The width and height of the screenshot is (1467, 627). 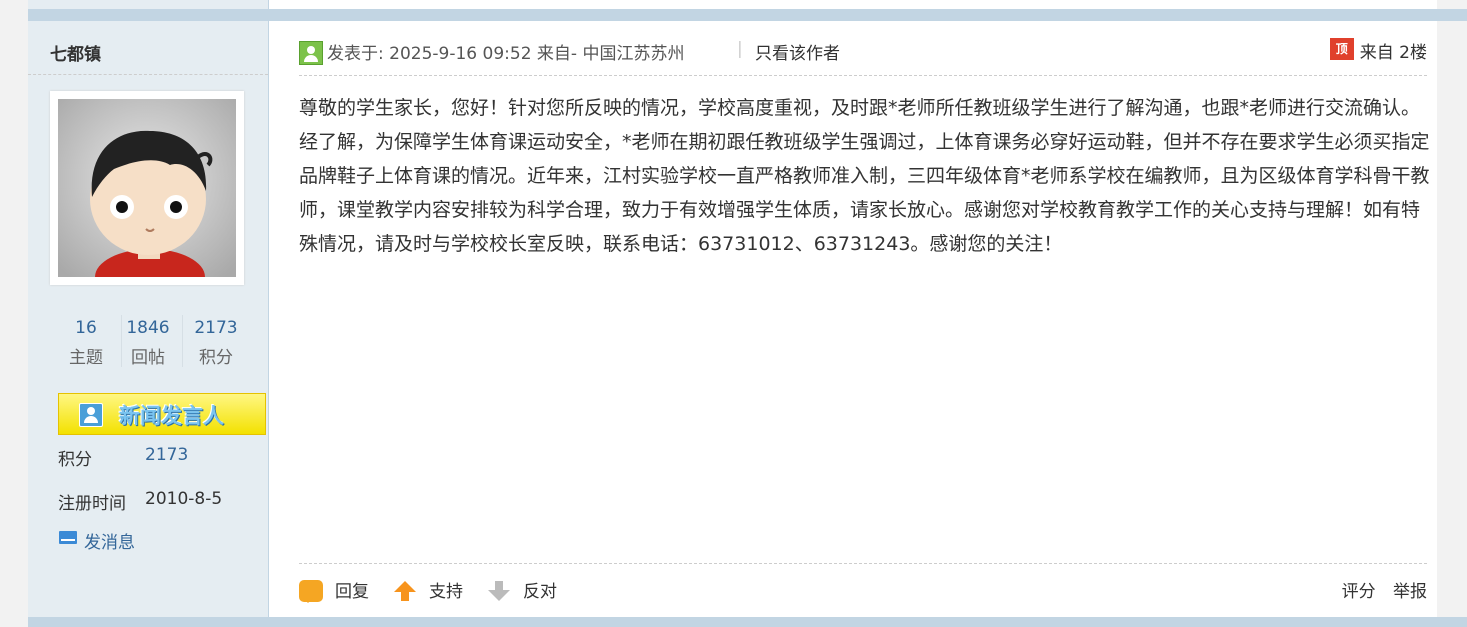 What do you see at coordinates (68, 537) in the screenshot?
I see `envelope-icon` at bounding box center [68, 537].